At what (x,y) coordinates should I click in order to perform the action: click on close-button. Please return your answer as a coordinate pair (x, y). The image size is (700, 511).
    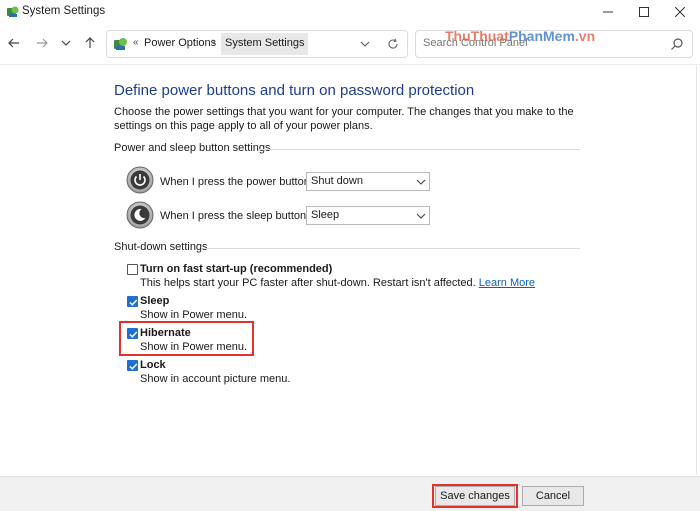
    Looking at the image, I should click on (680, 12).